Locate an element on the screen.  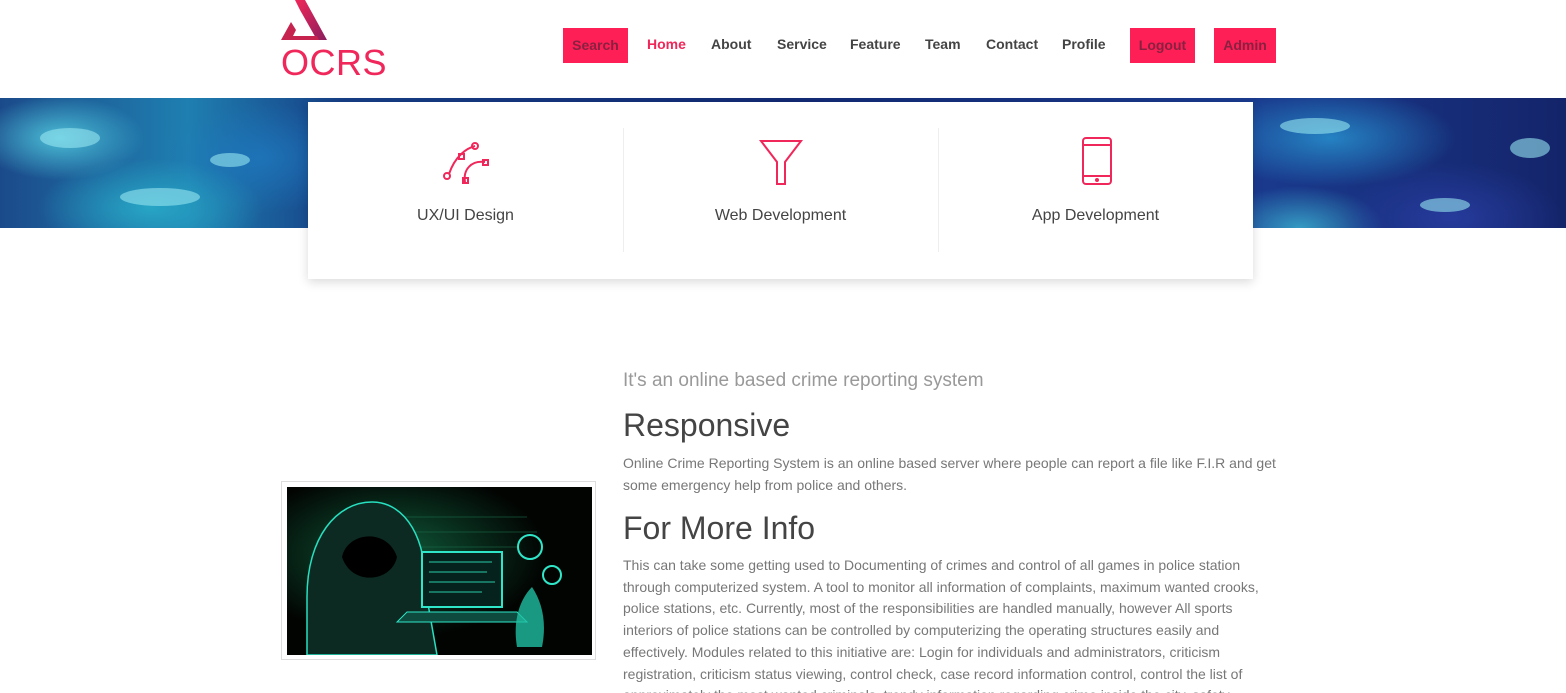
about-image-frame is located at coordinates (438, 570).